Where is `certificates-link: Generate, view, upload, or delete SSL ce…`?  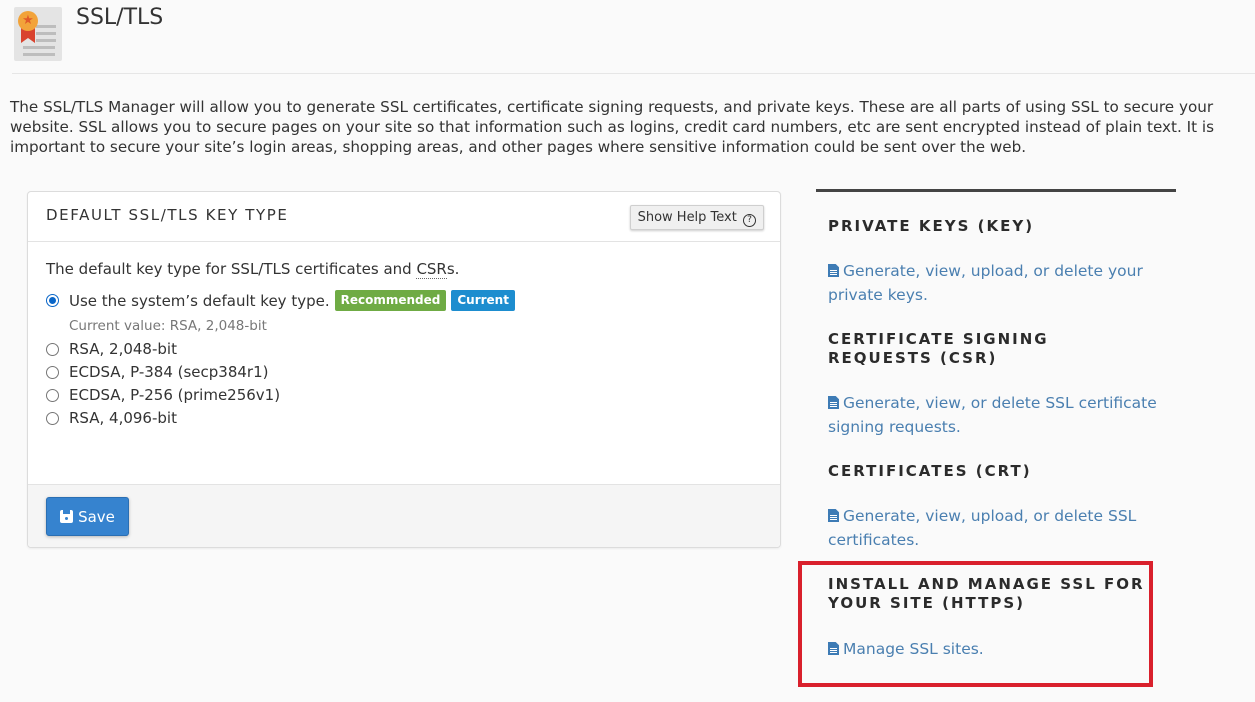
certificates-link: Generate, view, upload, or delete SSL ce… is located at coordinates (993, 528).